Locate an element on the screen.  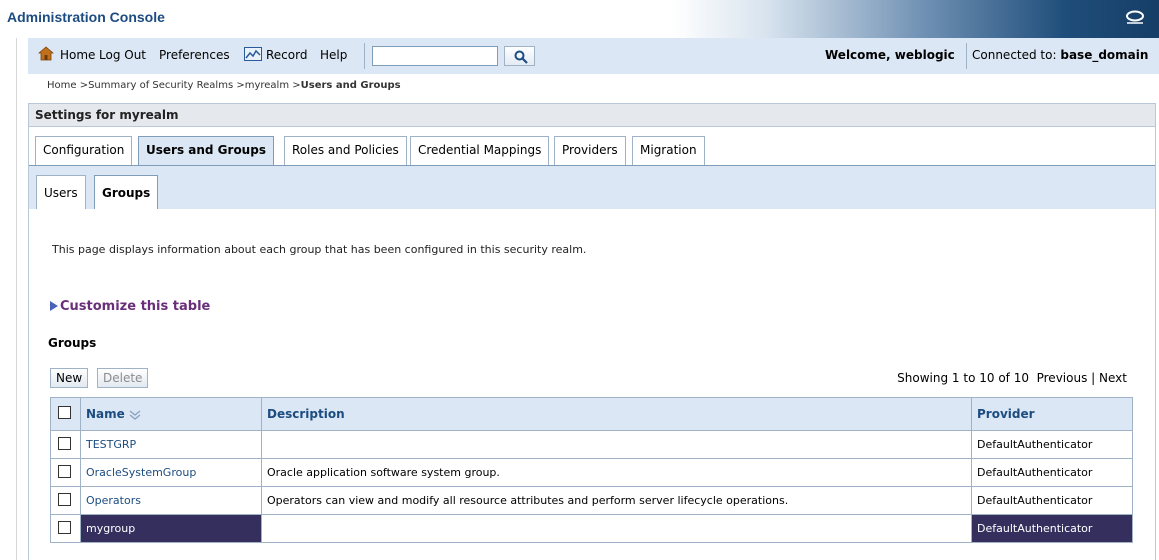
connection-status: Connected to: base_domain is located at coordinates (1060, 55).